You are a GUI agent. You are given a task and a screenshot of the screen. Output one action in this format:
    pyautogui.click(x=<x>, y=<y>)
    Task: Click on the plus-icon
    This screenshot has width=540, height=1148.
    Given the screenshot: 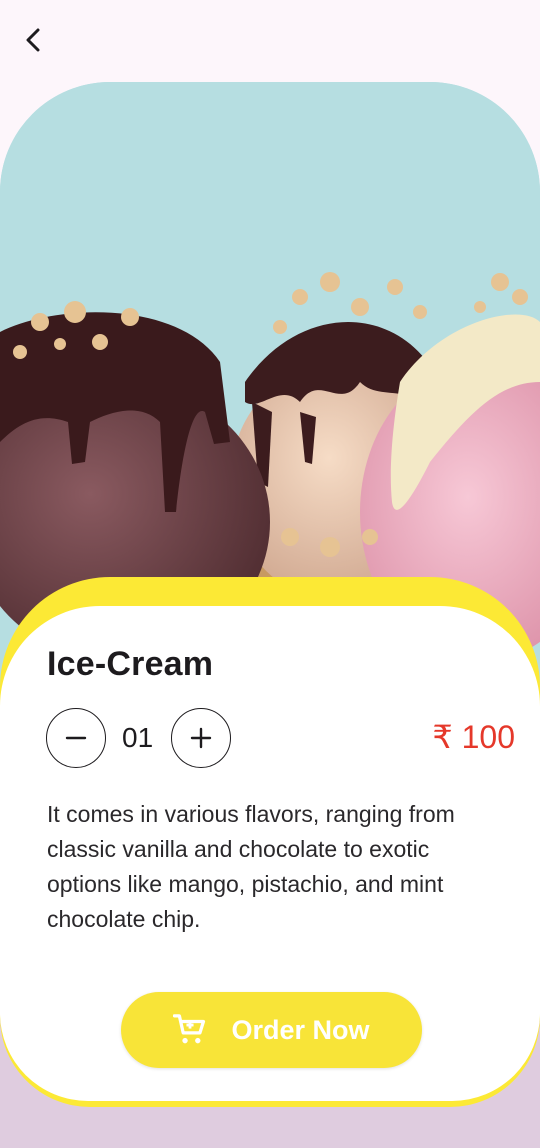 What is the action you would take?
    pyautogui.click(x=201, y=738)
    